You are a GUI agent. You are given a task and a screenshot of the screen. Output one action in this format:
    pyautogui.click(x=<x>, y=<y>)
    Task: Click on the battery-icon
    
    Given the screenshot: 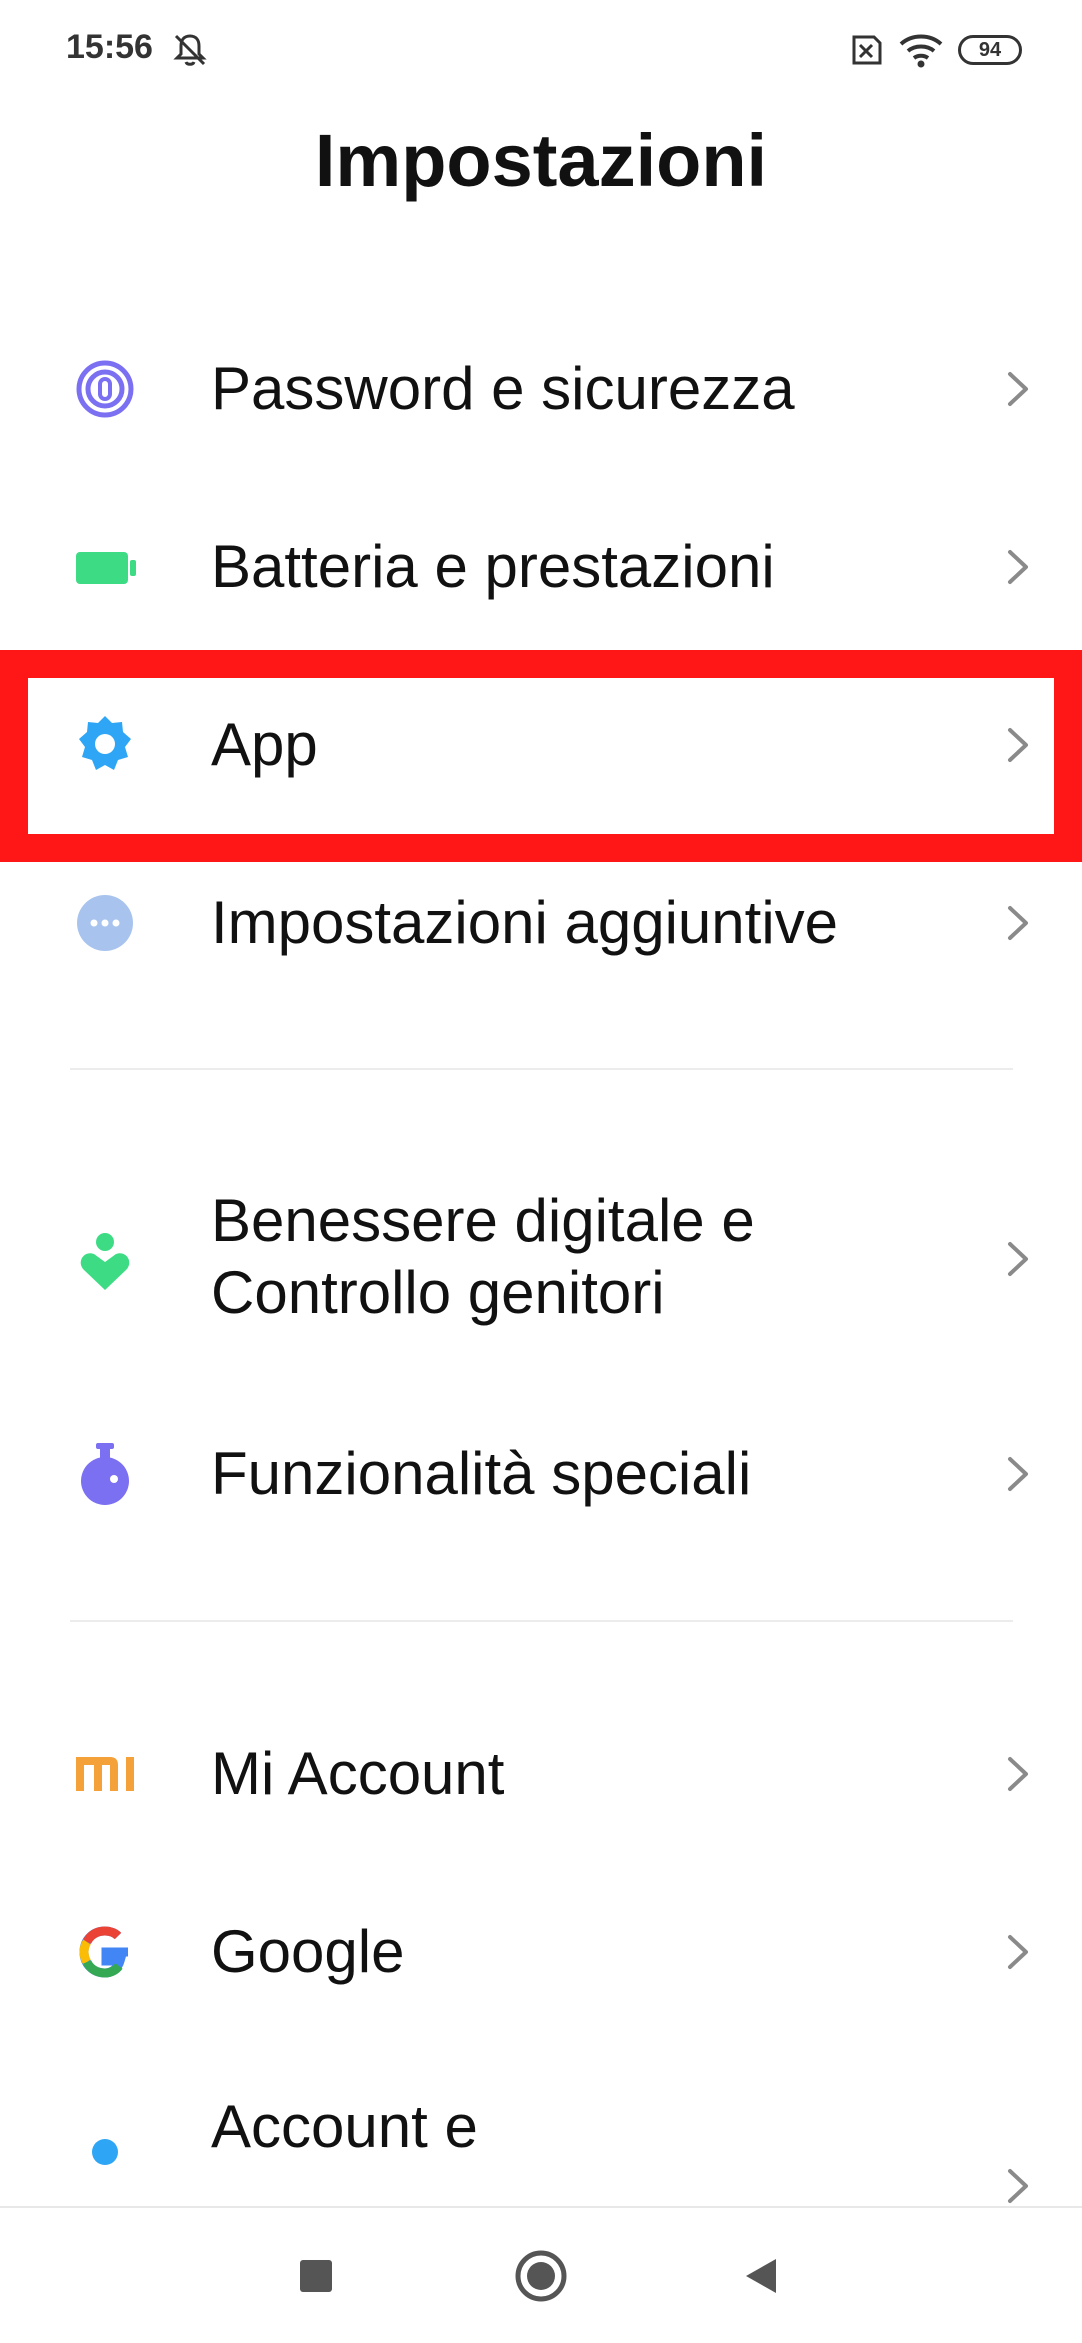 What is the action you would take?
    pyautogui.click(x=106, y=568)
    